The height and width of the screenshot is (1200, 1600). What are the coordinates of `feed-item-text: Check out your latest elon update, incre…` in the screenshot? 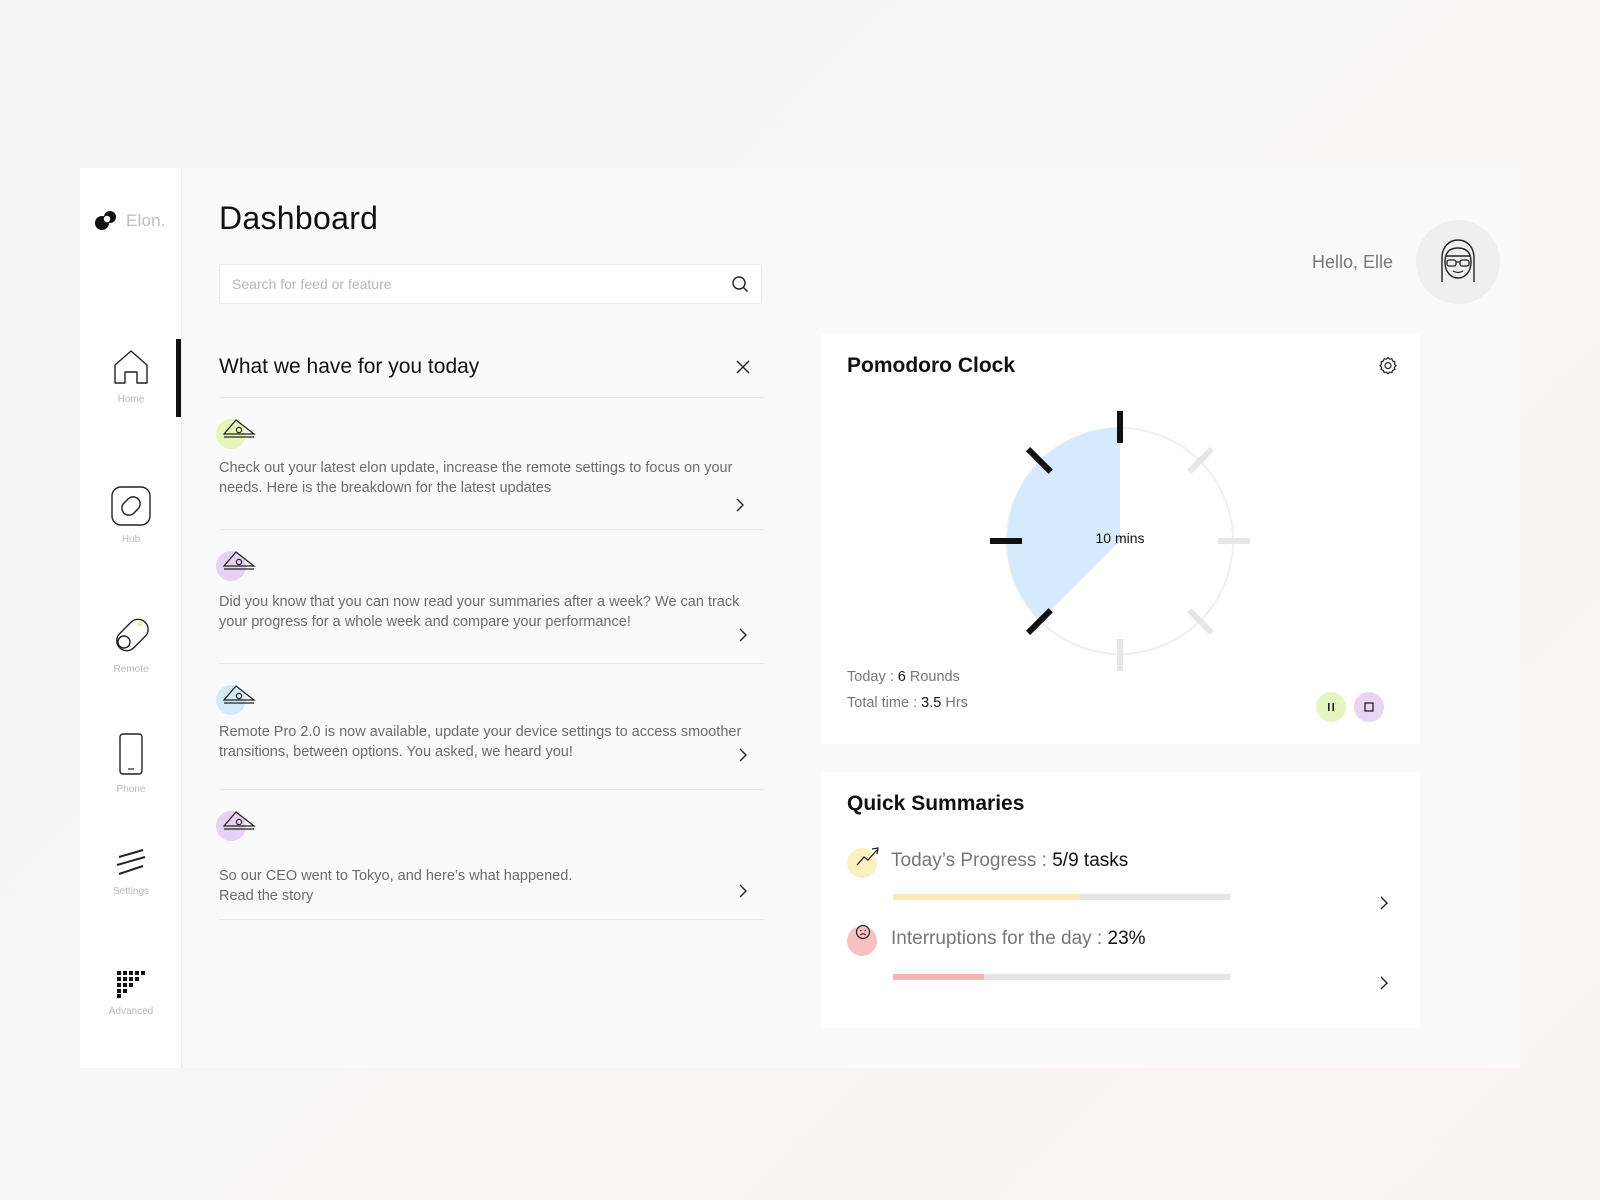 It's located at (476, 478).